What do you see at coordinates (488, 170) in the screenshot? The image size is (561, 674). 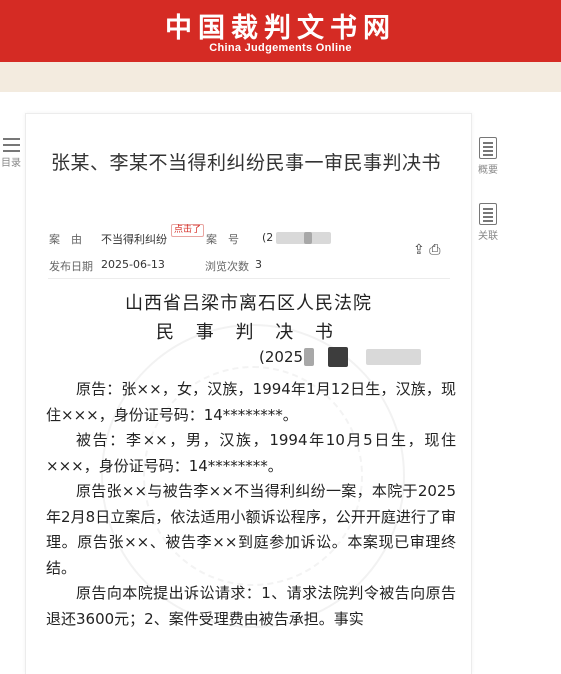 I see `summary-label: 概要` at bounding box center [488, 170].